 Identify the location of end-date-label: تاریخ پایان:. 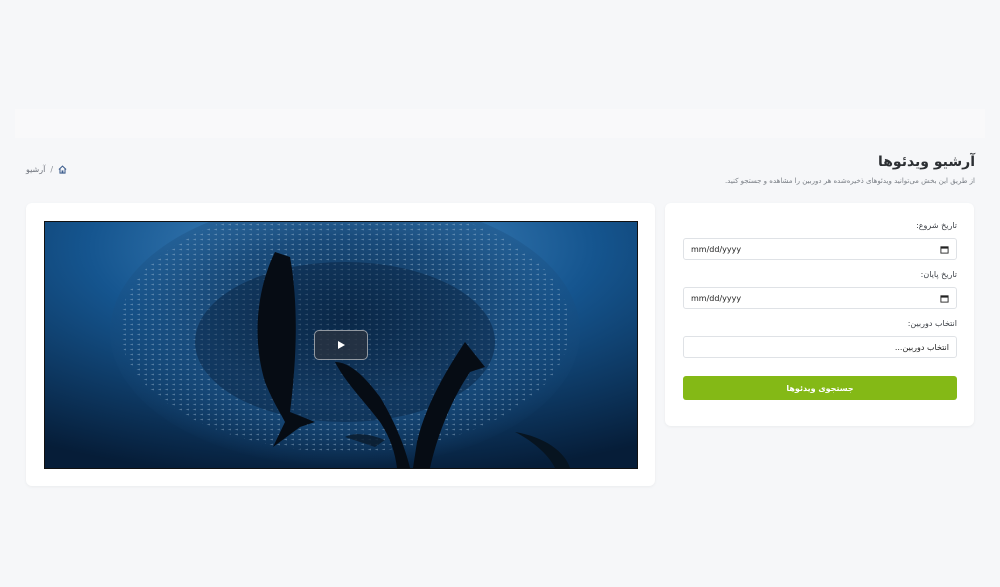
(938, 274).